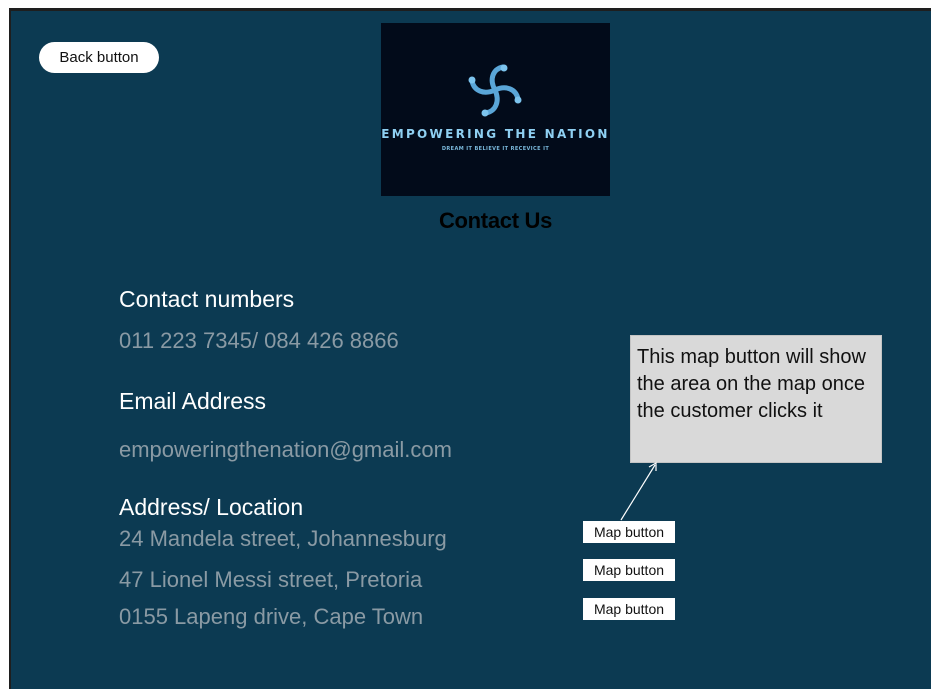 The image size is (933, 691). Describe the element at coordinates (207, 299) in the screenshot. I see `contact-numbers-heading: Contact numbers` at that location.